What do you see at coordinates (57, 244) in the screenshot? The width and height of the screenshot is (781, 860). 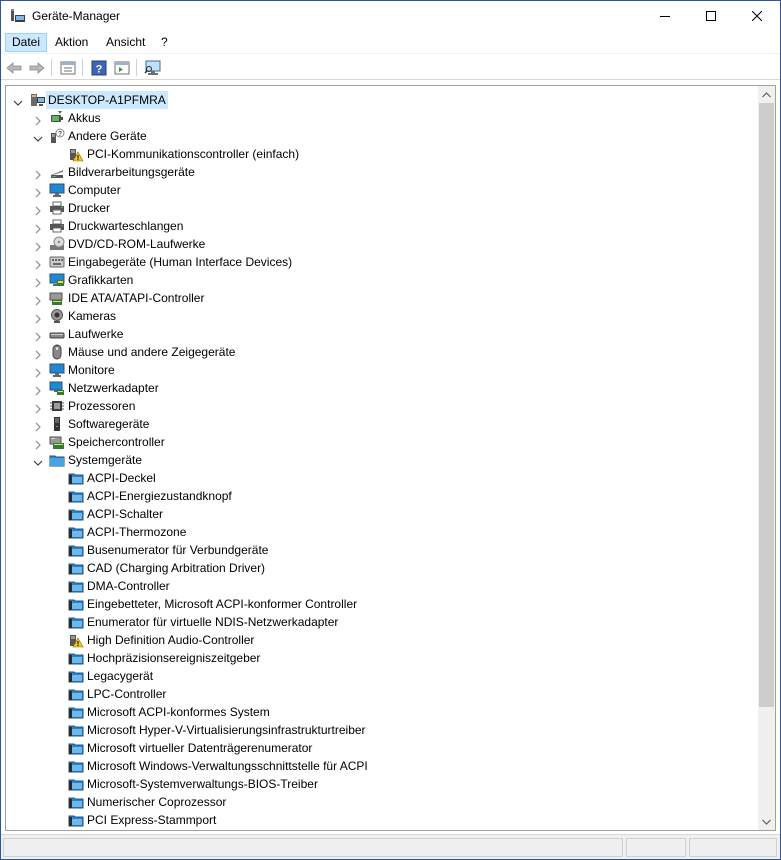 I see `disc-drive-icon` at bounding box center [57, 244].